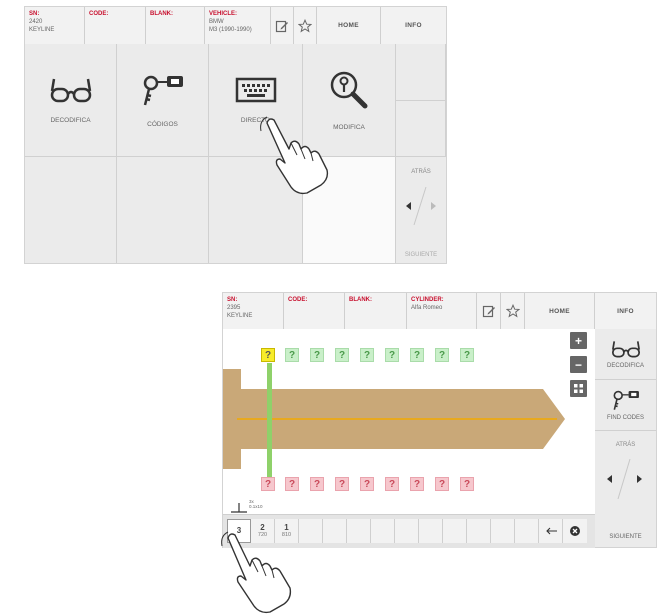 This screenshot has height=615, width=657. What do you see at coordinates (625, 418) in the screenshot?
I see `find-codes-label: FIND CODES` at bounding box center [625, 418].